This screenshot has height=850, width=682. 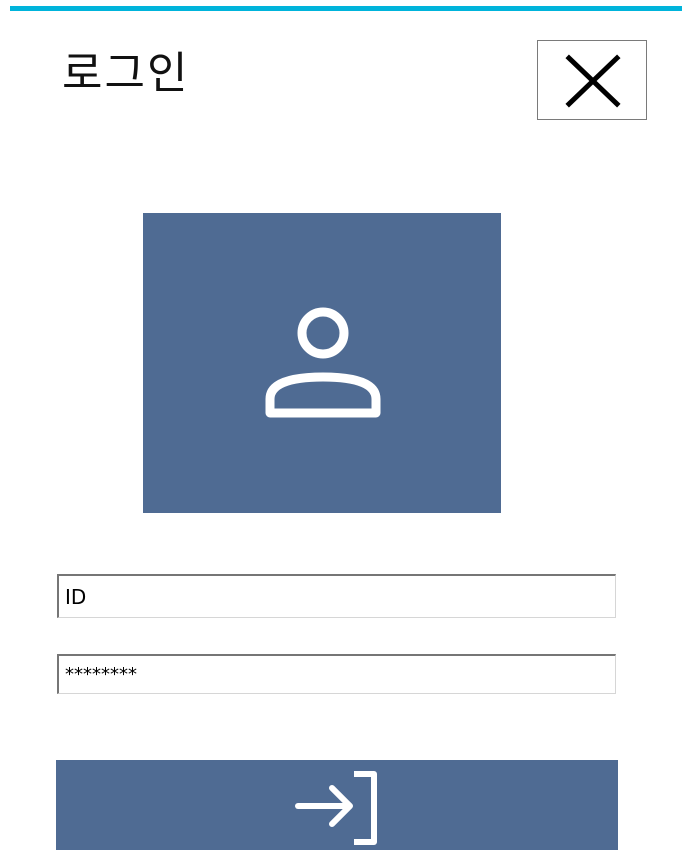 I want to click on sign-in-icon, so click(x=336, y=808).